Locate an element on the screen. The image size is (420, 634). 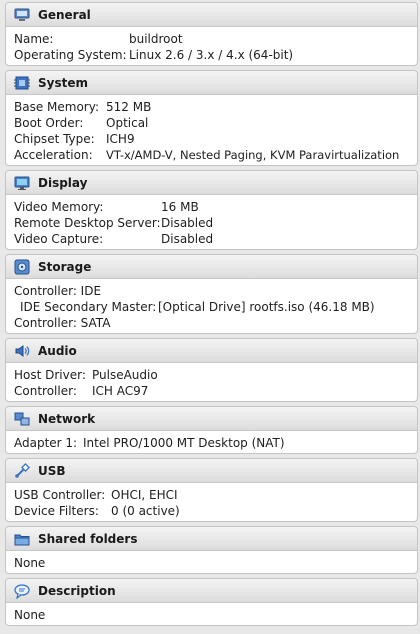
usb-row-controller: USB Controller: OHCI, EHCI is located at coordinates (215, 495).